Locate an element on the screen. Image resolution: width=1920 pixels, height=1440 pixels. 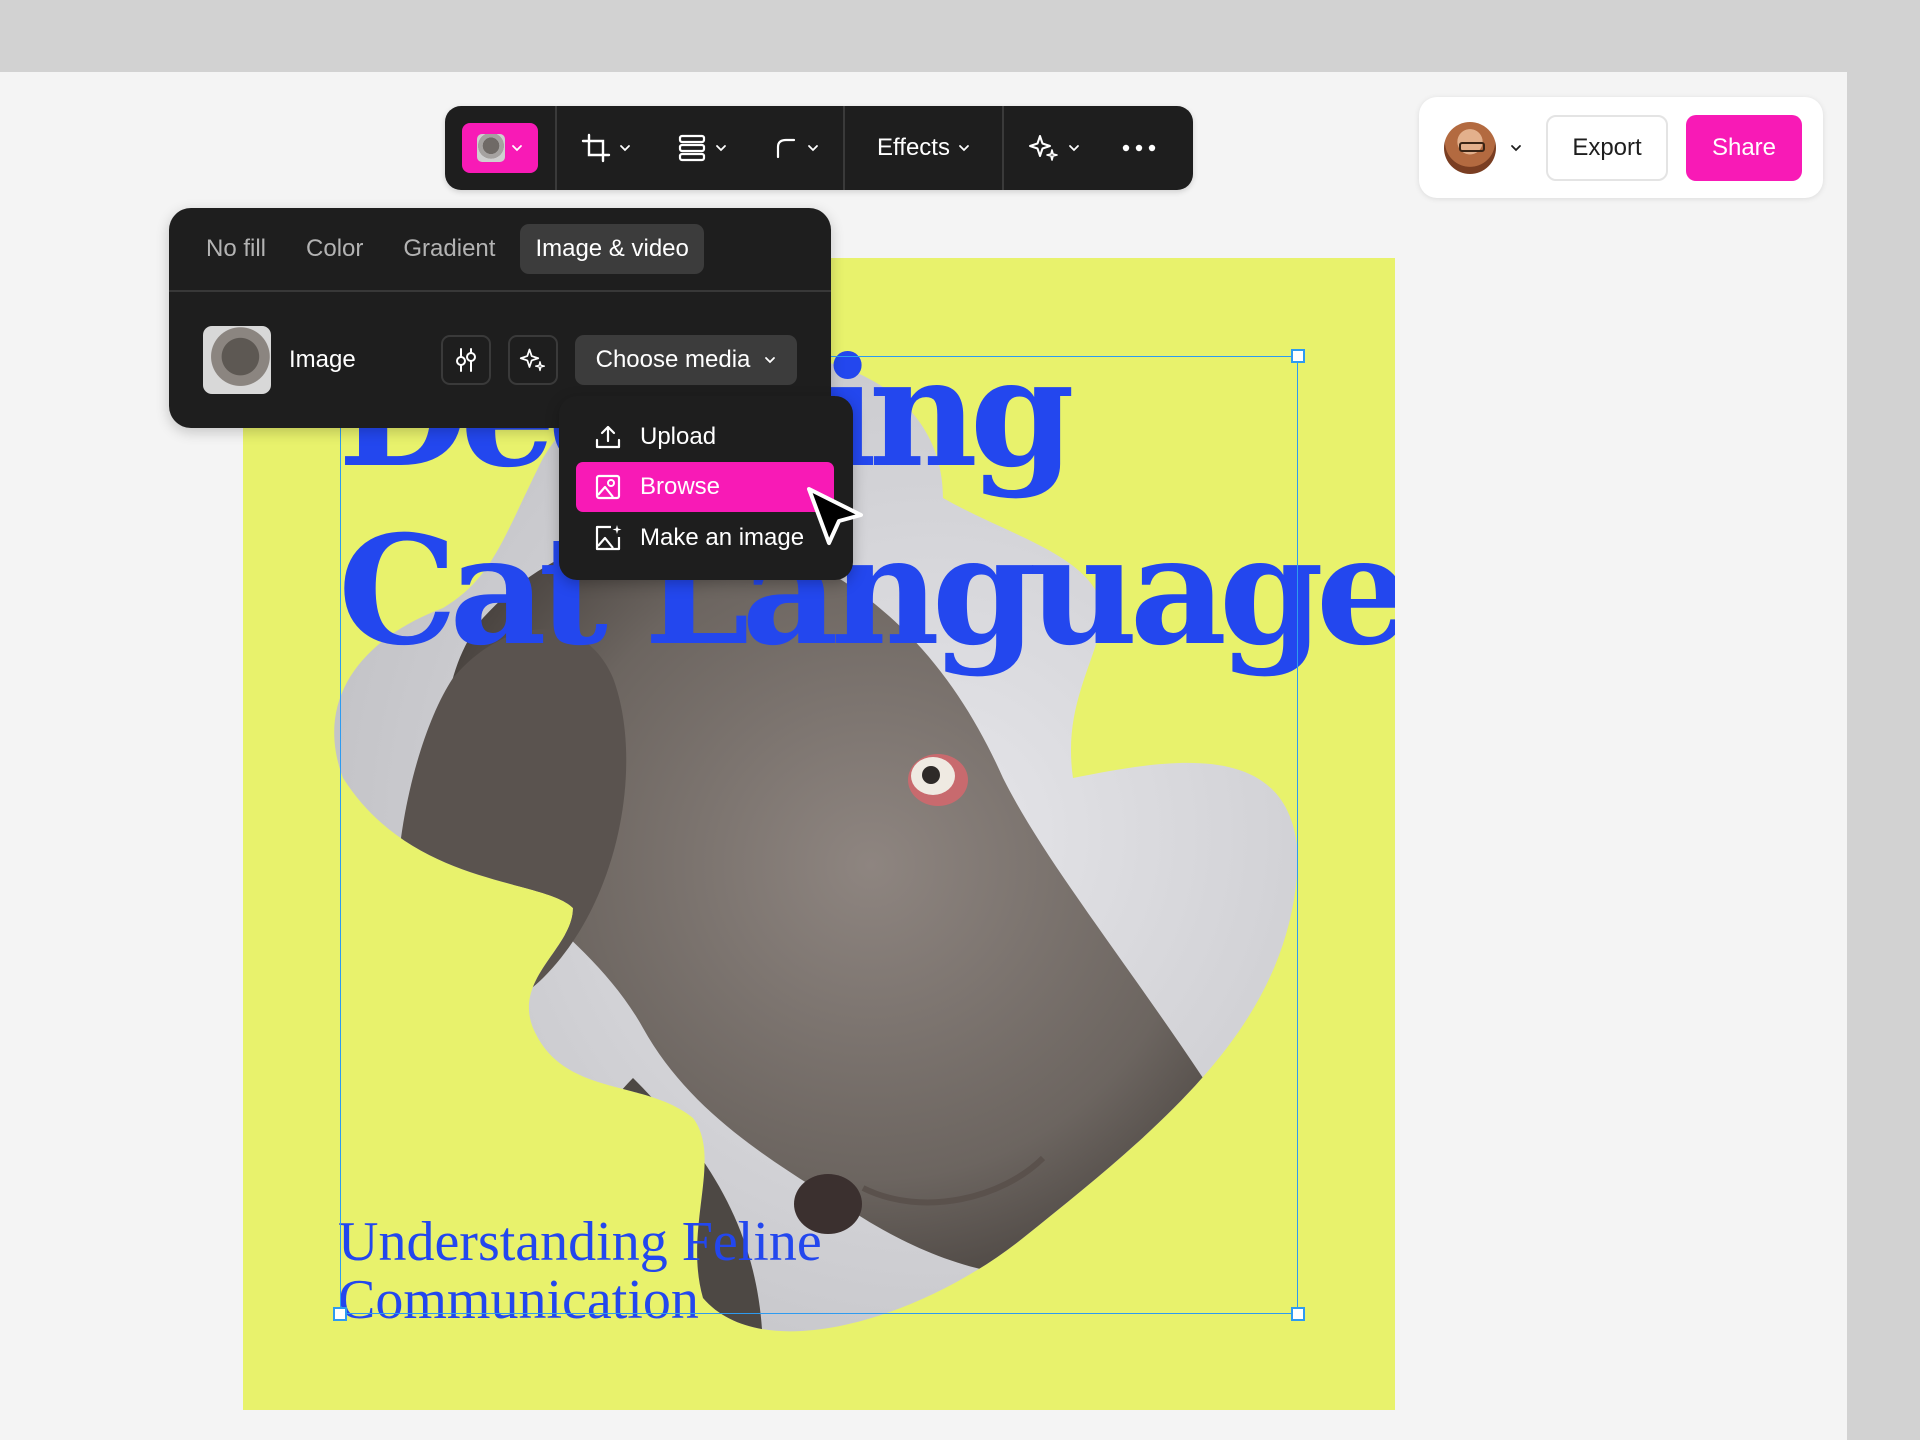
adjust-button is located at coordinates (466, 360).